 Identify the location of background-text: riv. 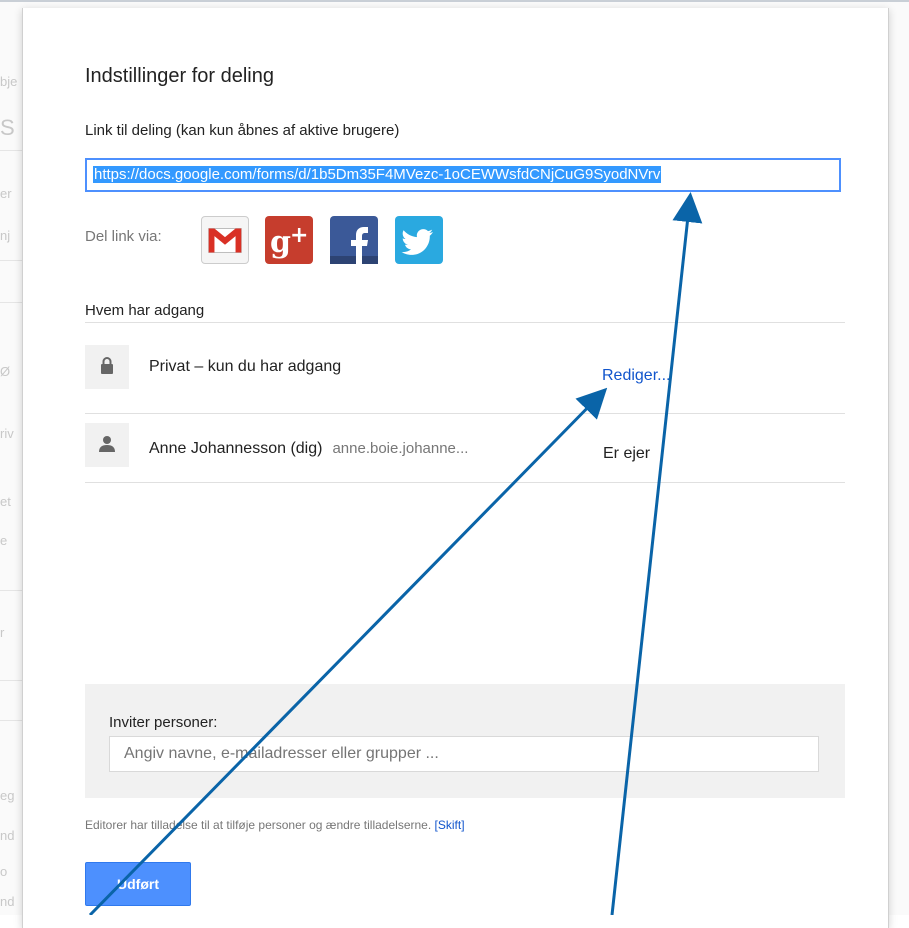
(7, 433).